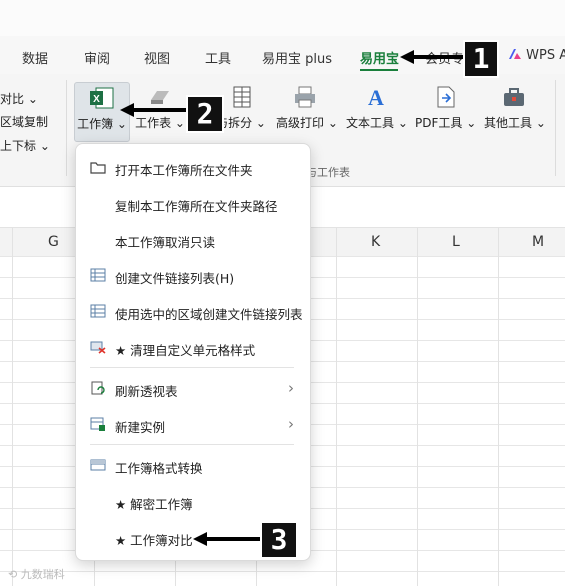 Image resolution: width=565 pixels, height=586 pixels. What do you see at coordinates (481, 59) in the screenshot?
I see `annotation-badge-1: 1` at bounding box center [481, 59].